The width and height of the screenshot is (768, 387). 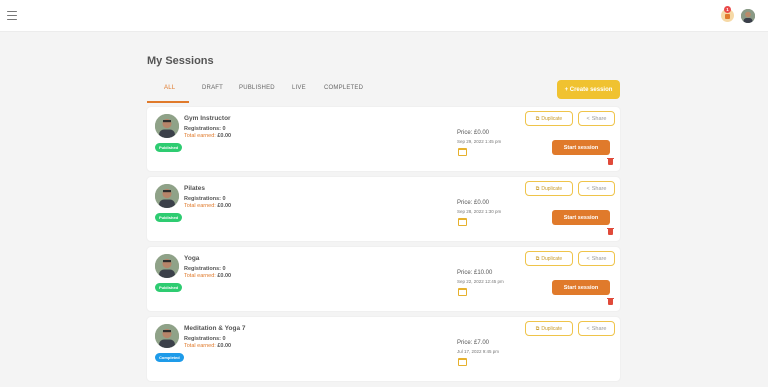 I want to click on active-tab-indicator, so click(x=168, y=102).